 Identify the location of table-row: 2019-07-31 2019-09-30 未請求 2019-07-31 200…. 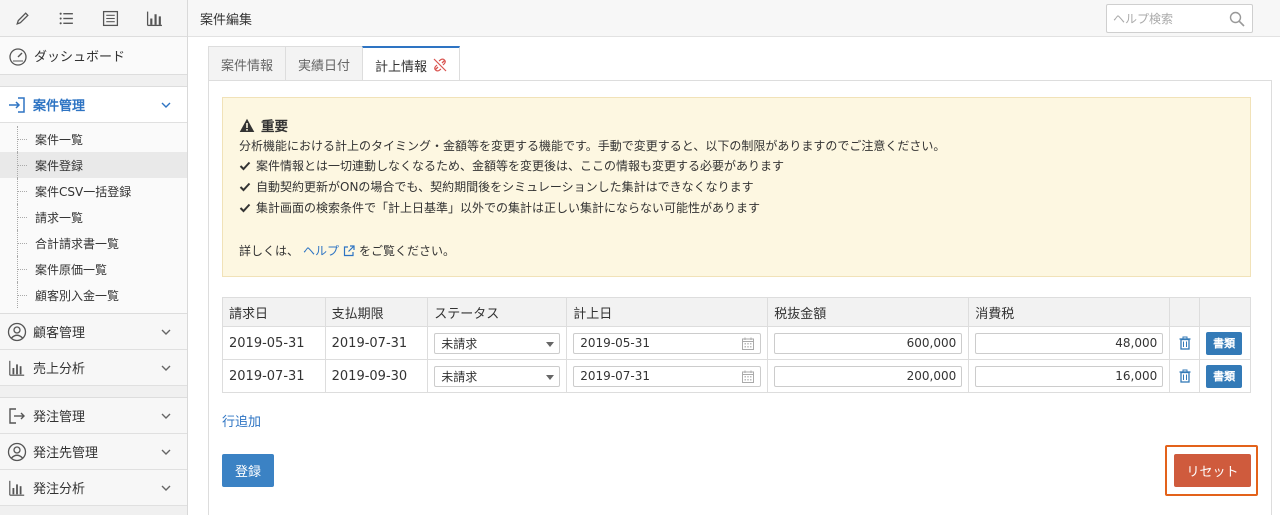
(736, 376).